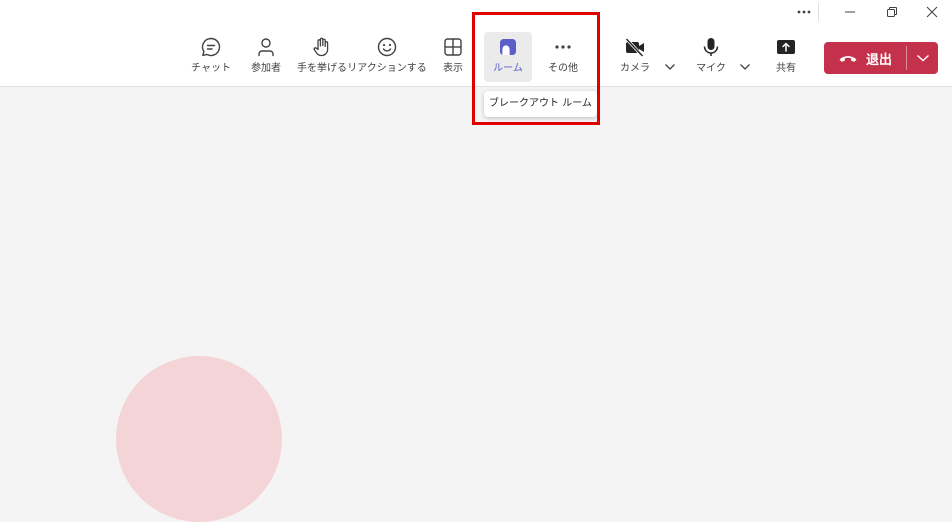 The height and width of the screenshot is (522, 952). What do you see at coordinates (711, 68) in the screenshot?
I see `microphone-label: マイク` at bounding box center [711, 68].